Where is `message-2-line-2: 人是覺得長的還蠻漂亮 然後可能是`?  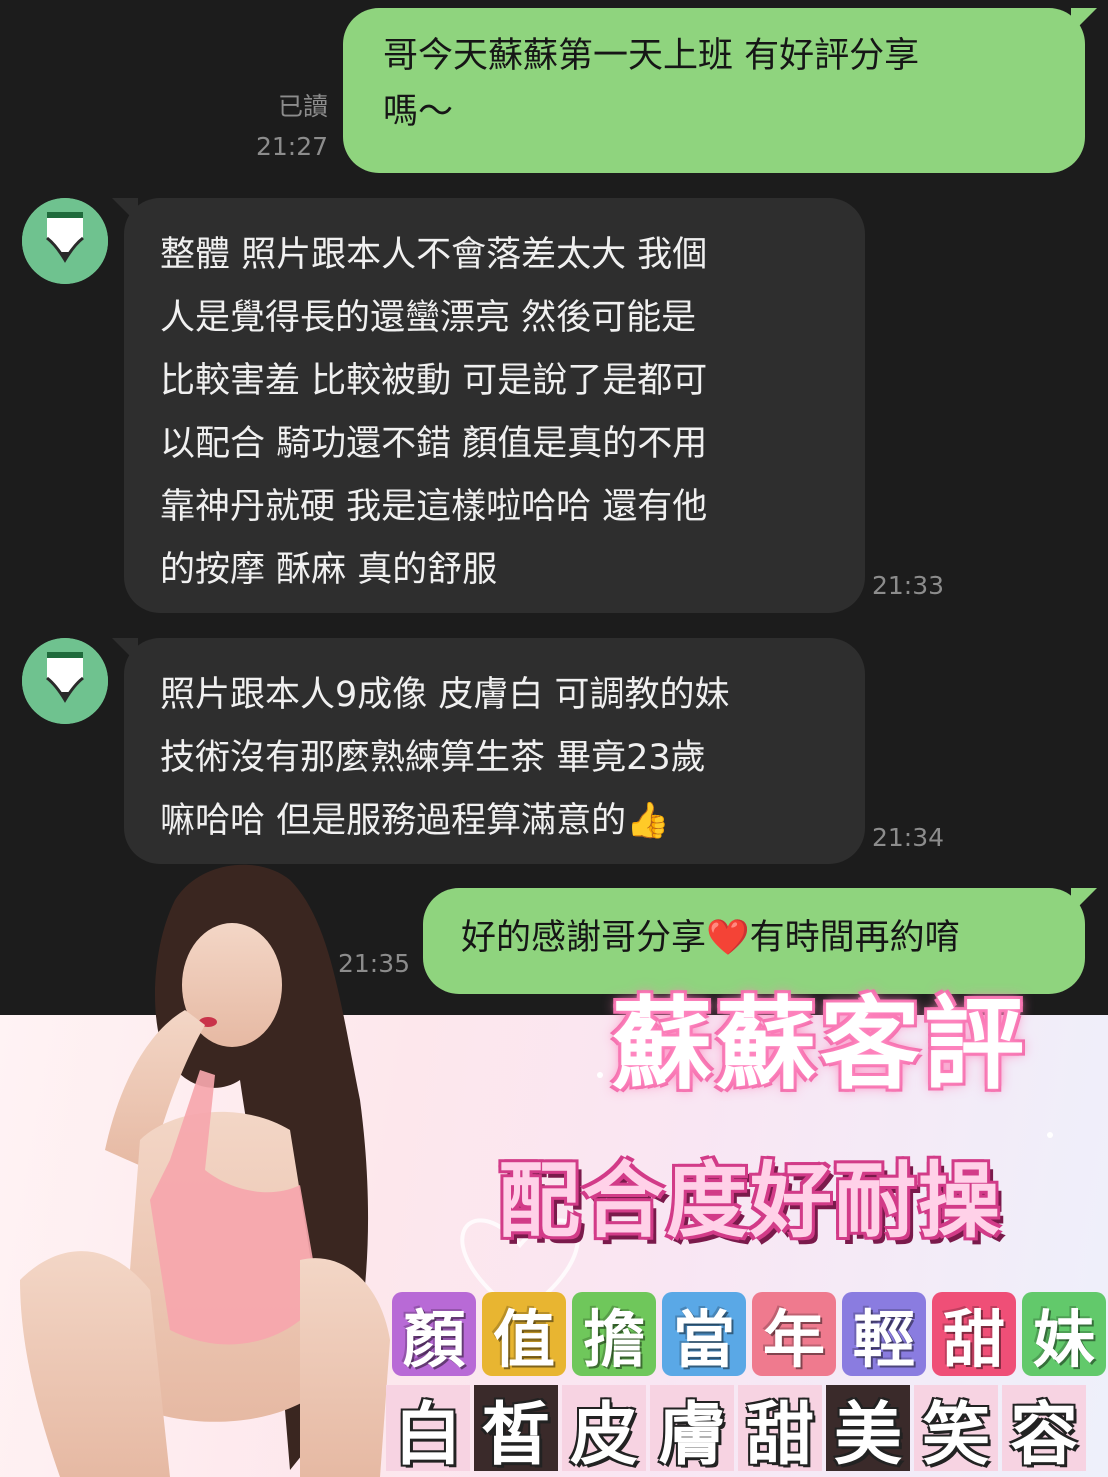
message-2-line-2: 人是覺得長的還蠻漂亮 然後可能是 is located at coordinates (428, 318).